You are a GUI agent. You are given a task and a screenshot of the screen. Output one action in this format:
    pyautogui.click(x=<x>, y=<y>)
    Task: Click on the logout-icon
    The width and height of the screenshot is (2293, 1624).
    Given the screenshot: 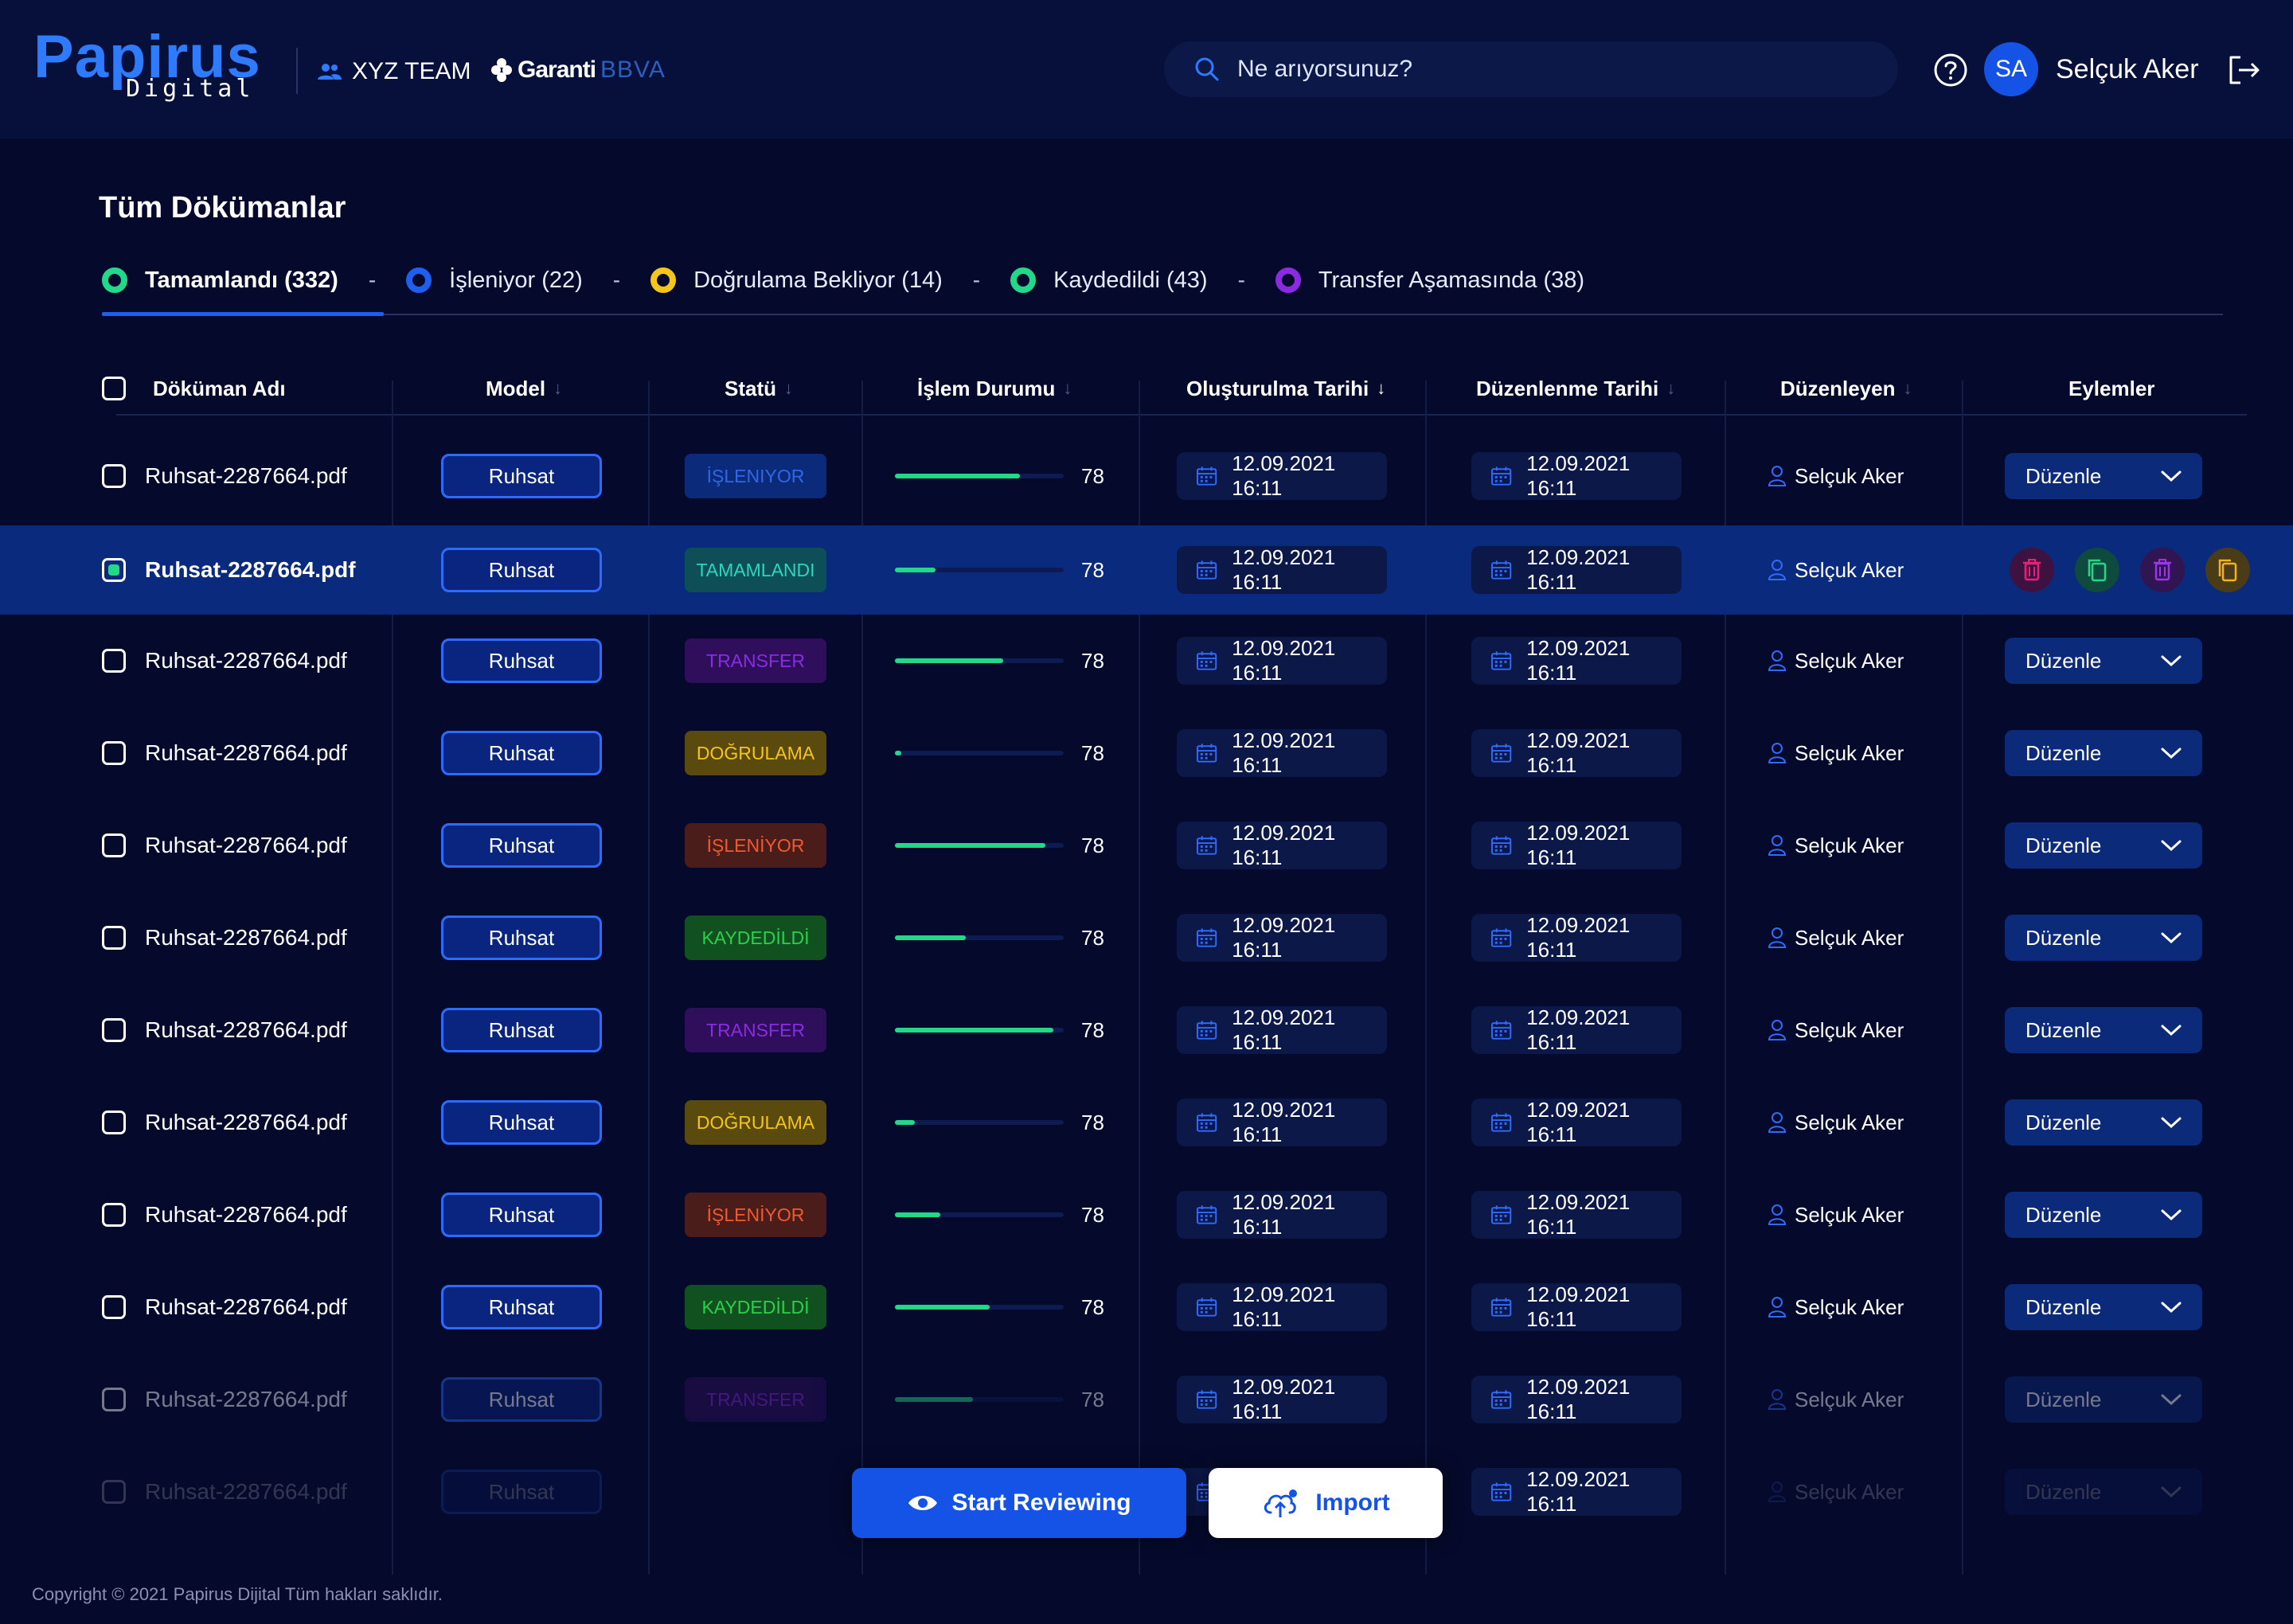 What is the action you would take?
    pyautogui.click(x=2243, y=70)
    